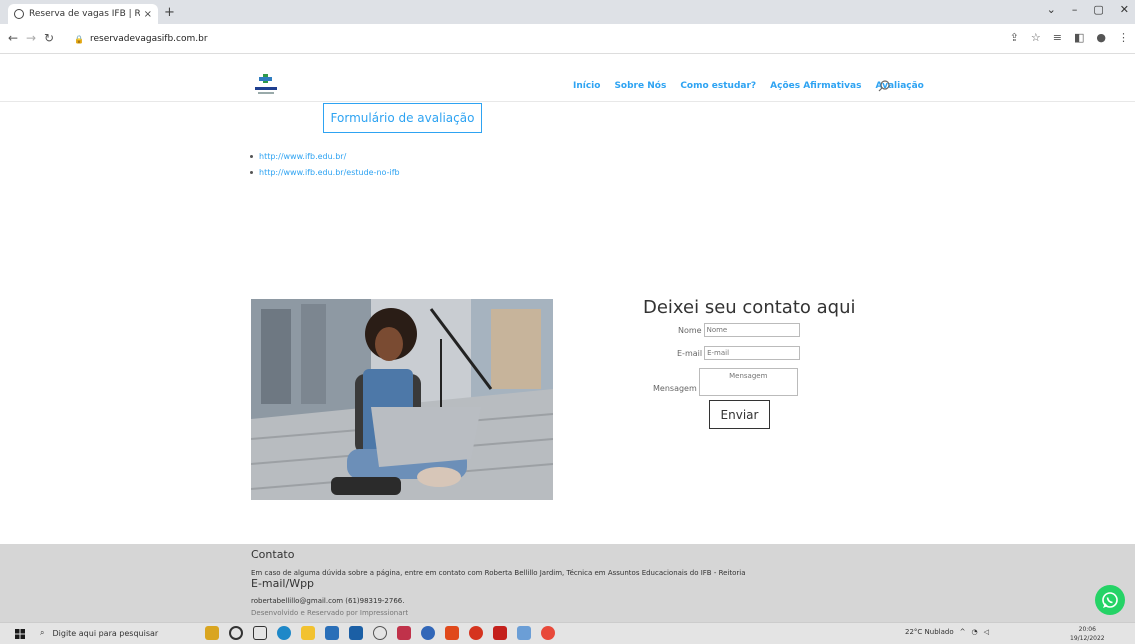 The height and width of the screenshot is (644, 1135). I want to click on mail-icon, so click(356, 633).